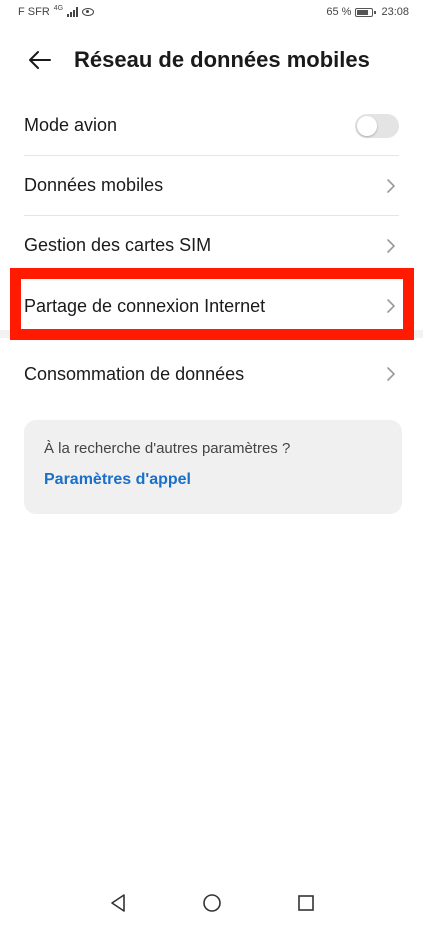  What do you see at coordinates (94, 185) in the screenshot?
I see `list-item-label: Données mobiles` at bounding box center [94, 185].